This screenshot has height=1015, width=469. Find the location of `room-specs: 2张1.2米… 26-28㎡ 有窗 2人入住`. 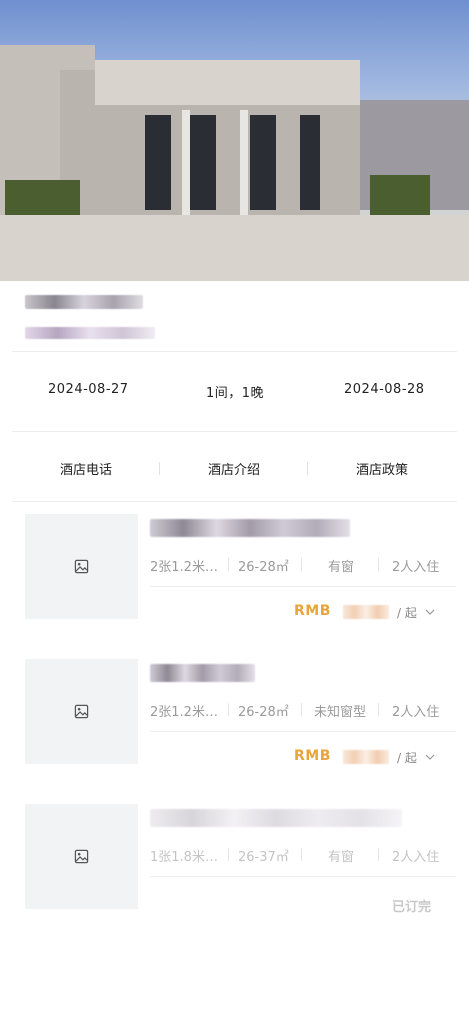

room-specs: 2张1.2米… 26-28㎡ 有窗 2人入住 is located at coordinates (298, 564).